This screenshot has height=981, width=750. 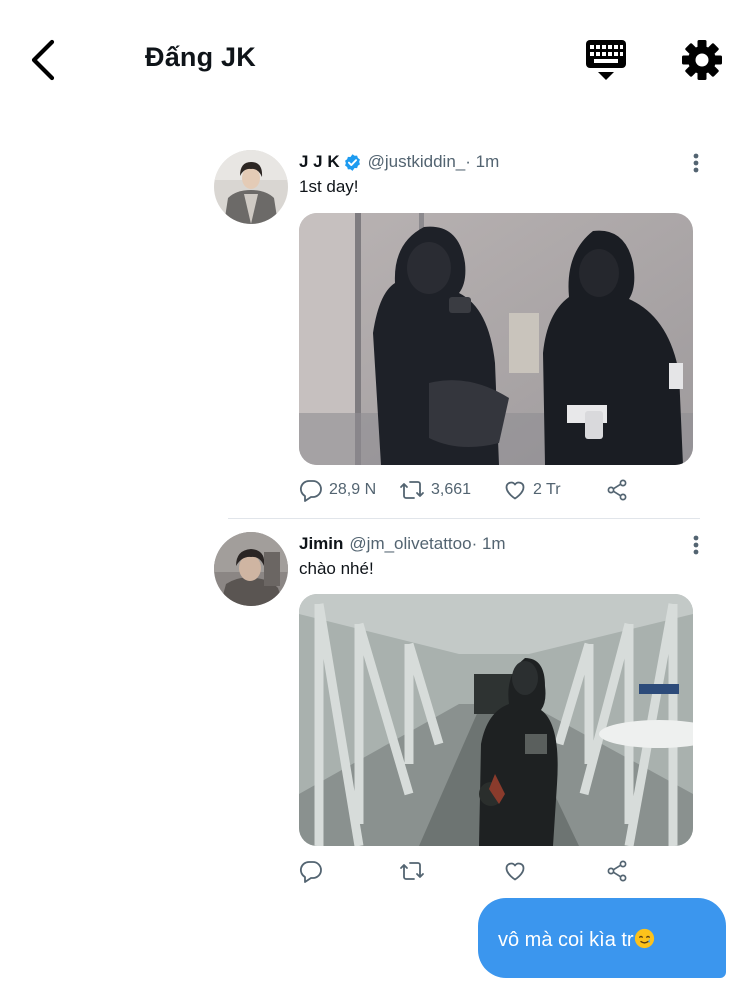 I want to click on like-button, so click(x=518, y=871).